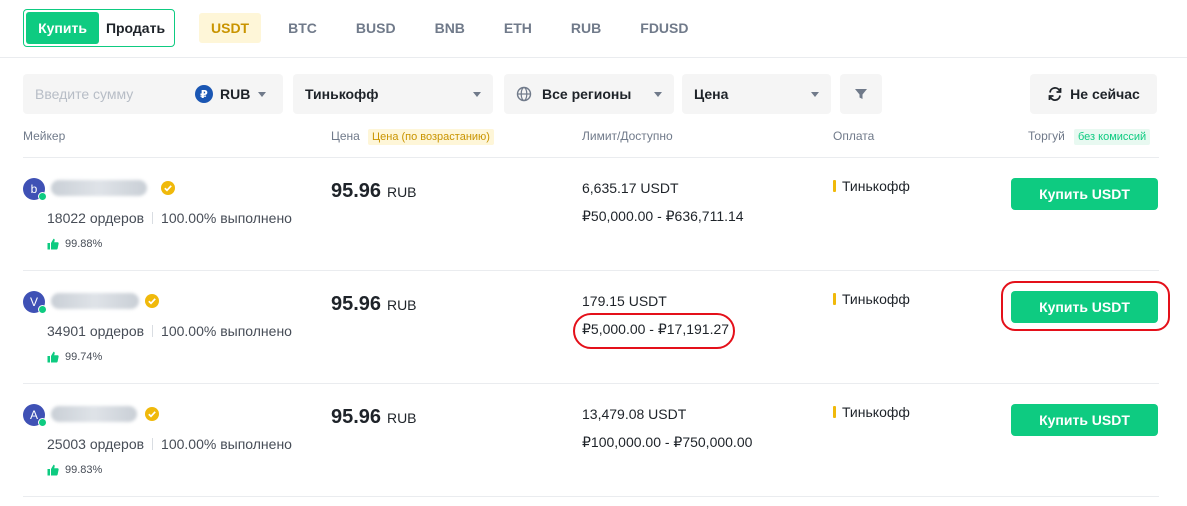 This screenshot has height=506, width=1187. What do you see at coordinates (96, 218) in the screenshot?
I see `order-count: 18022 ордеров` at bounding box center [96, 218].